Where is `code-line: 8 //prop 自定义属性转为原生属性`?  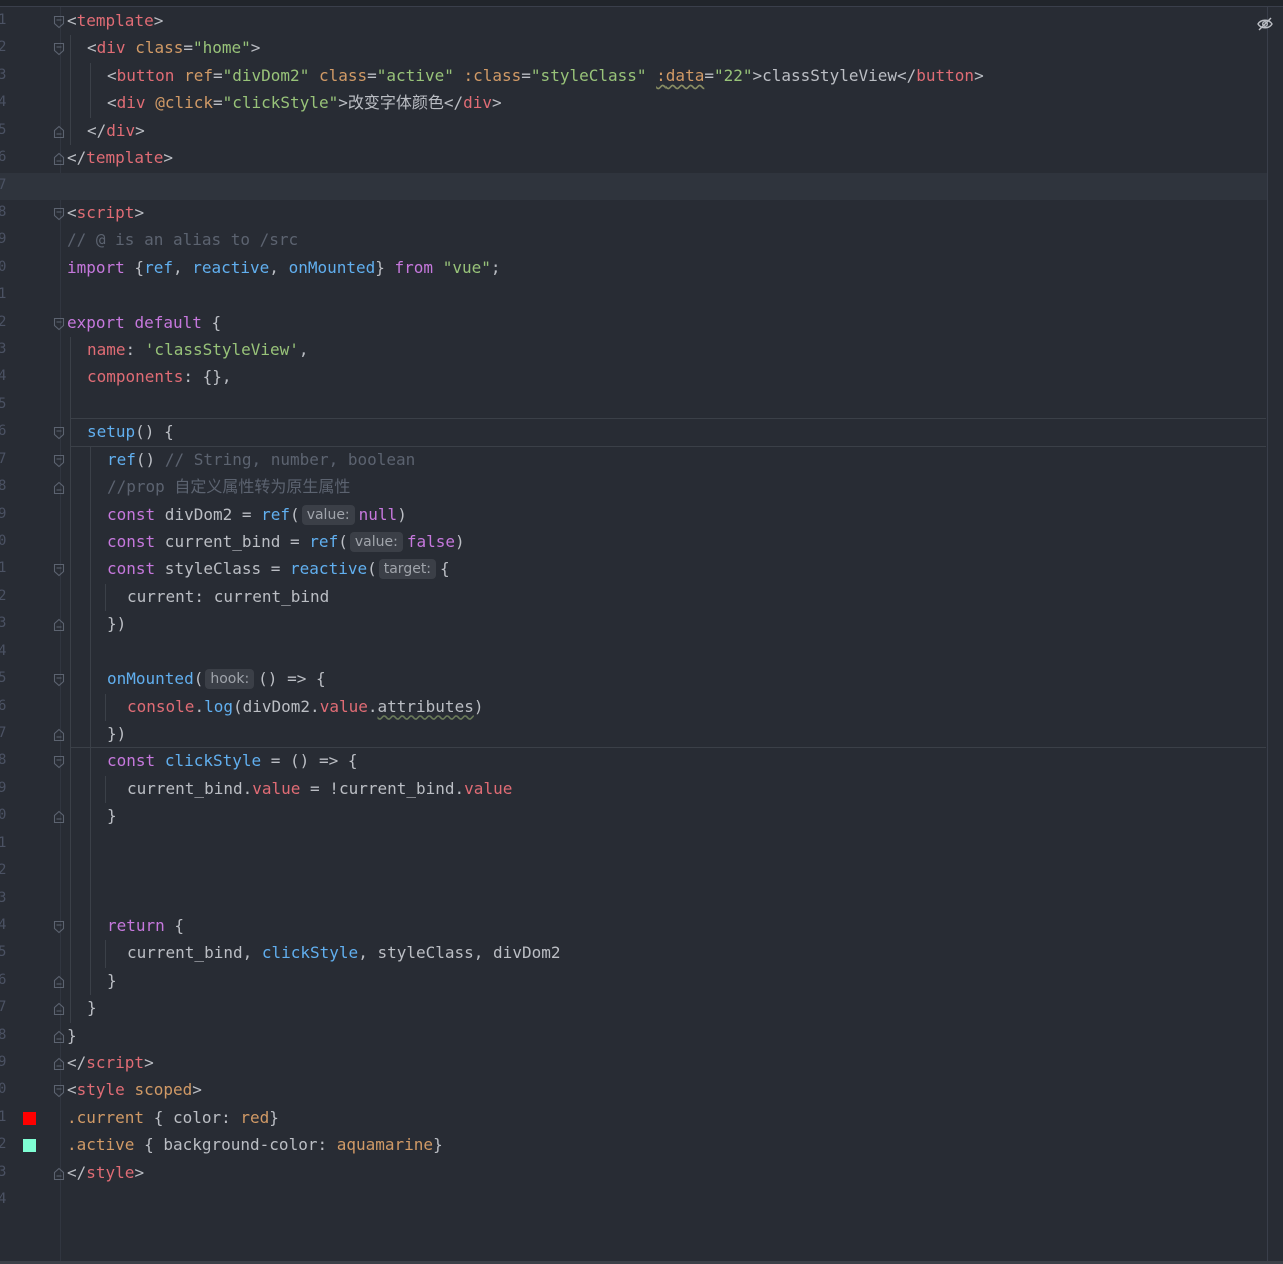 code-line: 8 //prop 自定义属性转为原生属性 is located at coordinates (633, 488).